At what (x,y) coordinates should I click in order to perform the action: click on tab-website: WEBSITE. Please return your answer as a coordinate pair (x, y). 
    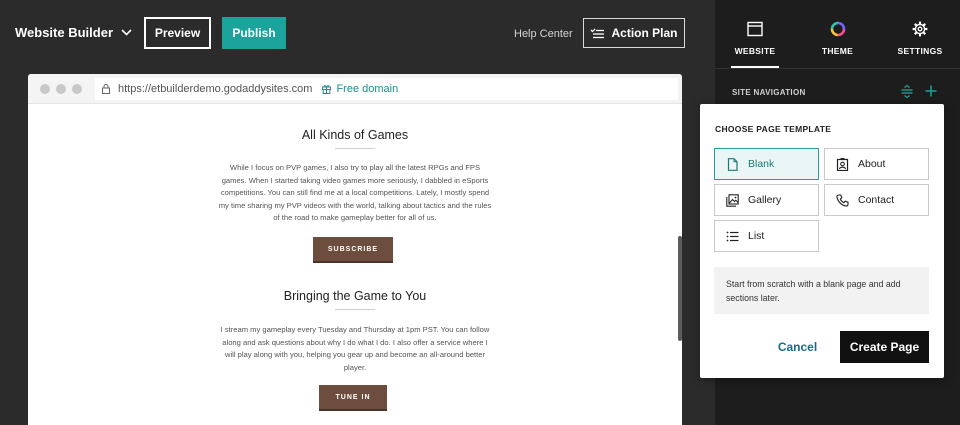
    Looking at the image, I should click on (755, 34).